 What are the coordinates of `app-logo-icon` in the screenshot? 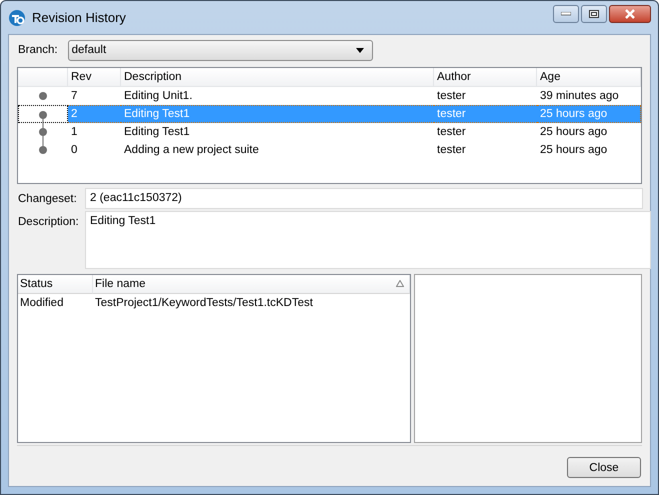 It's located at (17, 17).